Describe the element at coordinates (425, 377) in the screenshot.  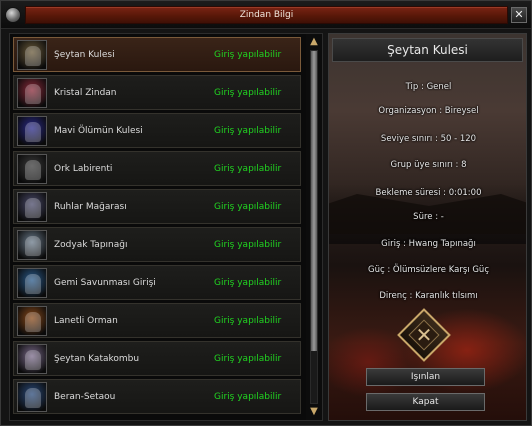
I see `teleport-button: Işınlan` at that location.